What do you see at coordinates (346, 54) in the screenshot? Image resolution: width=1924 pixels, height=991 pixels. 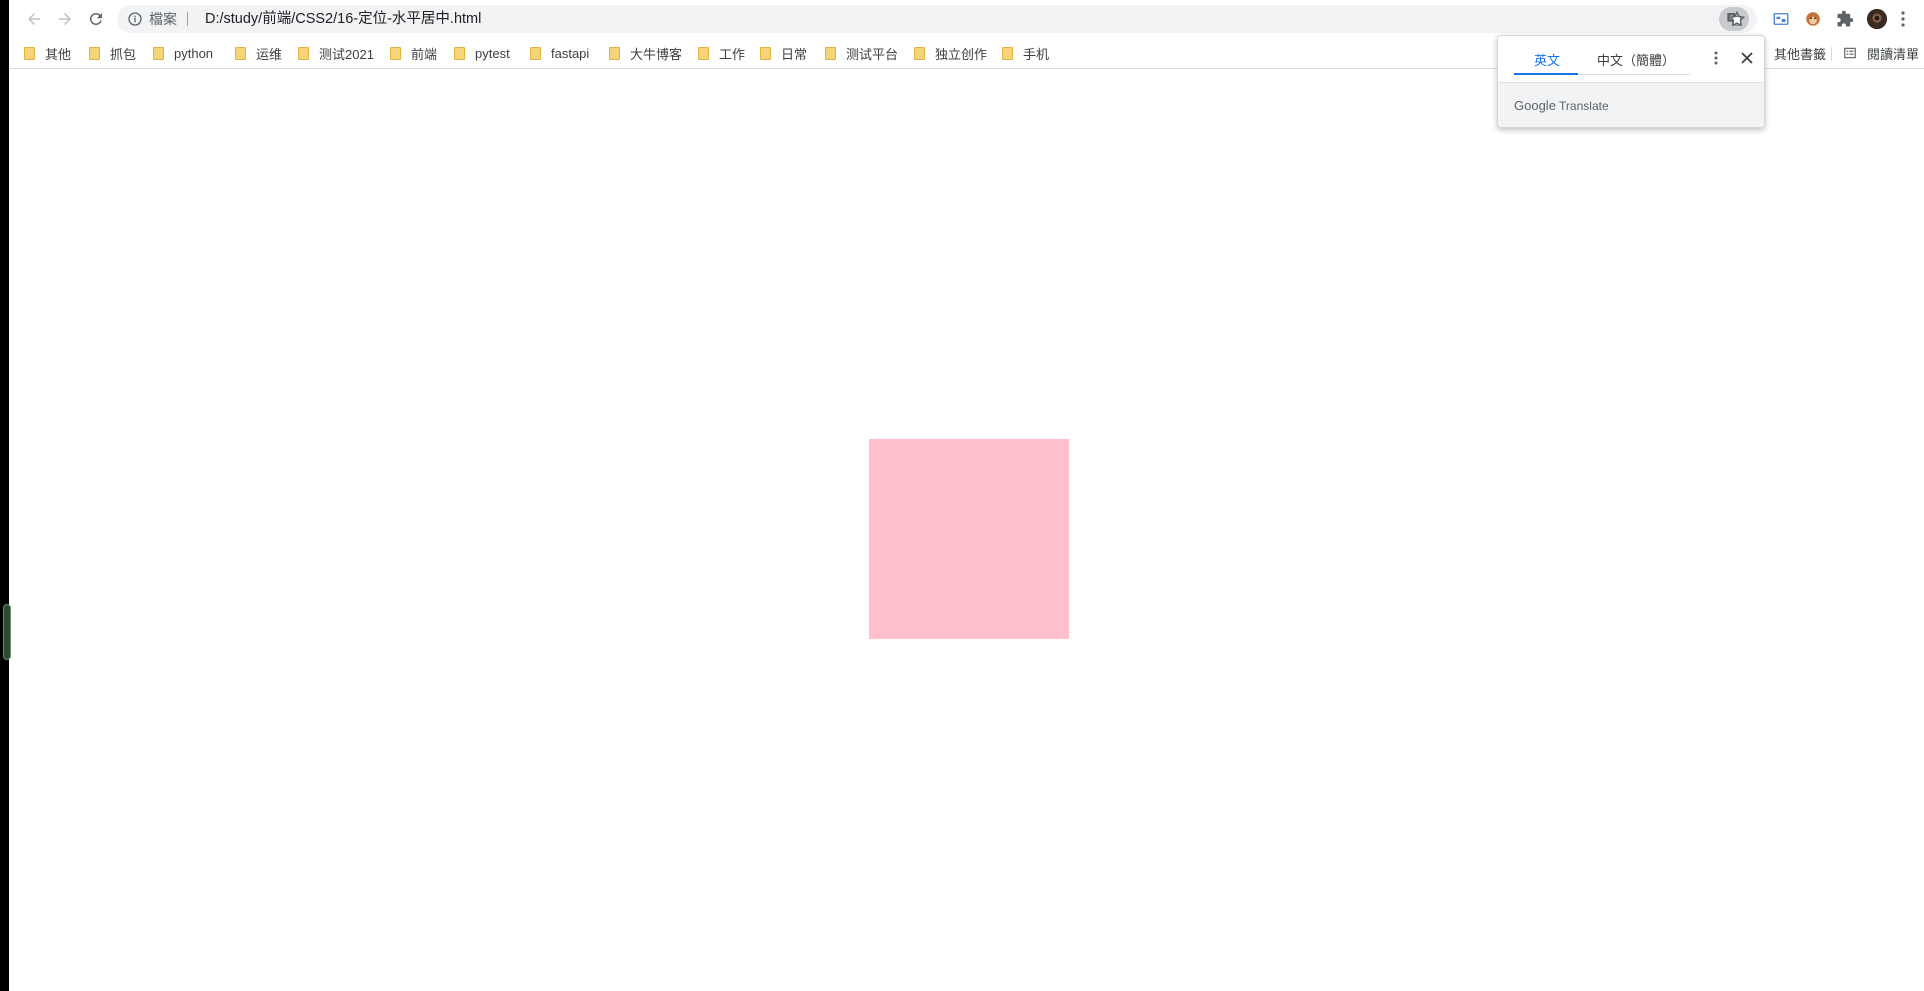 I see `bookmark-label: 测试2021` at bounding box center [346, 54].